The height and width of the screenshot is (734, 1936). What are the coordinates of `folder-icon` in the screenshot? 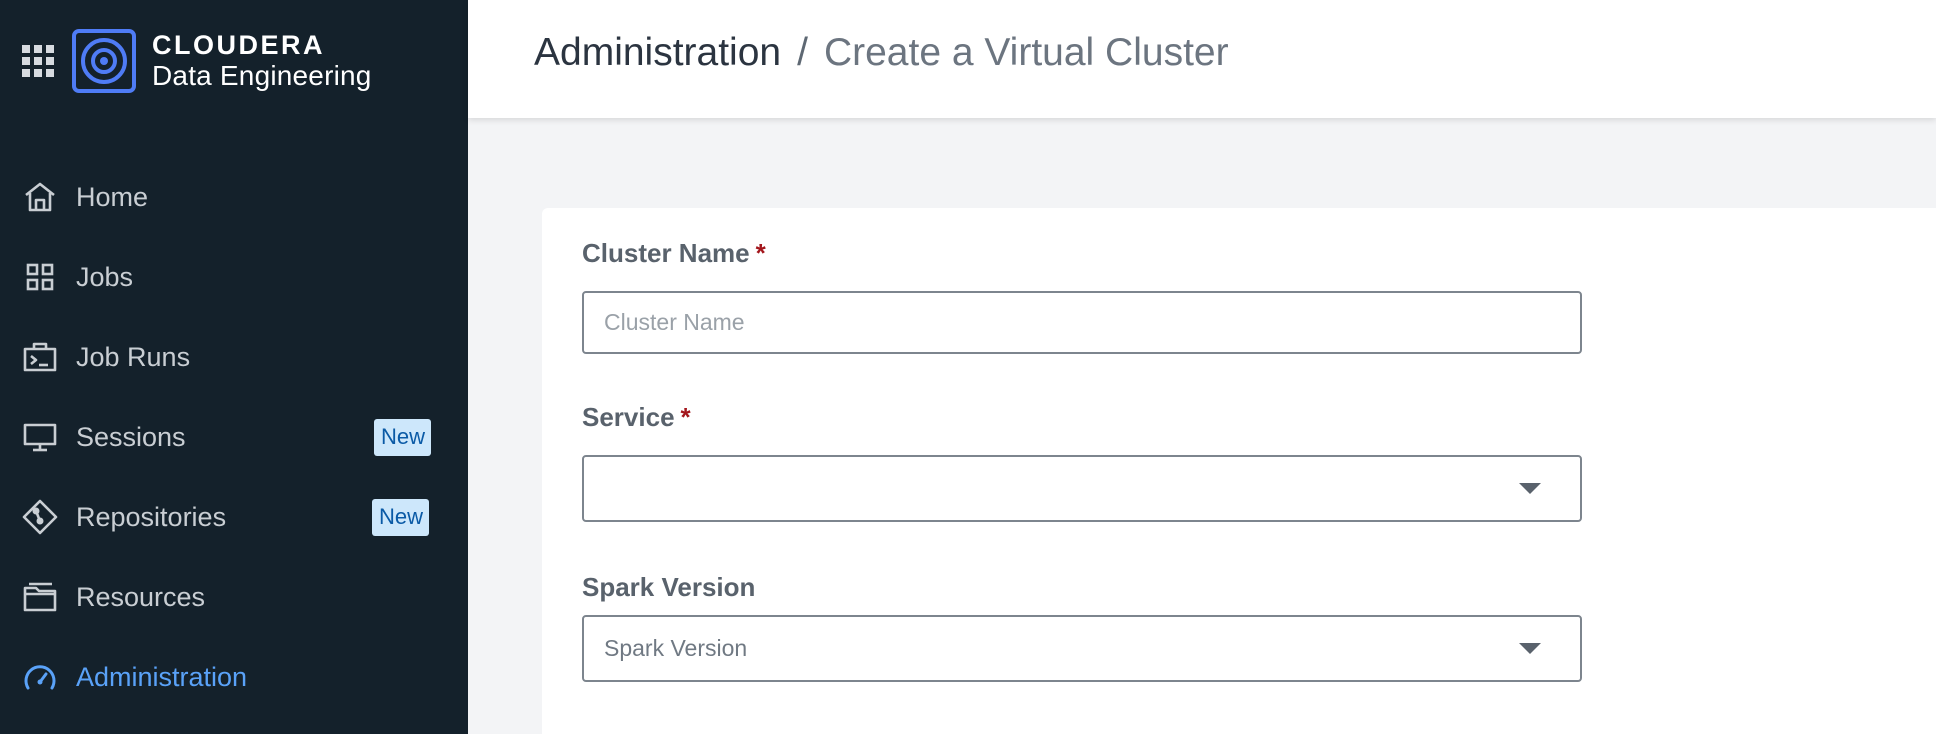 It's located at (40, 597).